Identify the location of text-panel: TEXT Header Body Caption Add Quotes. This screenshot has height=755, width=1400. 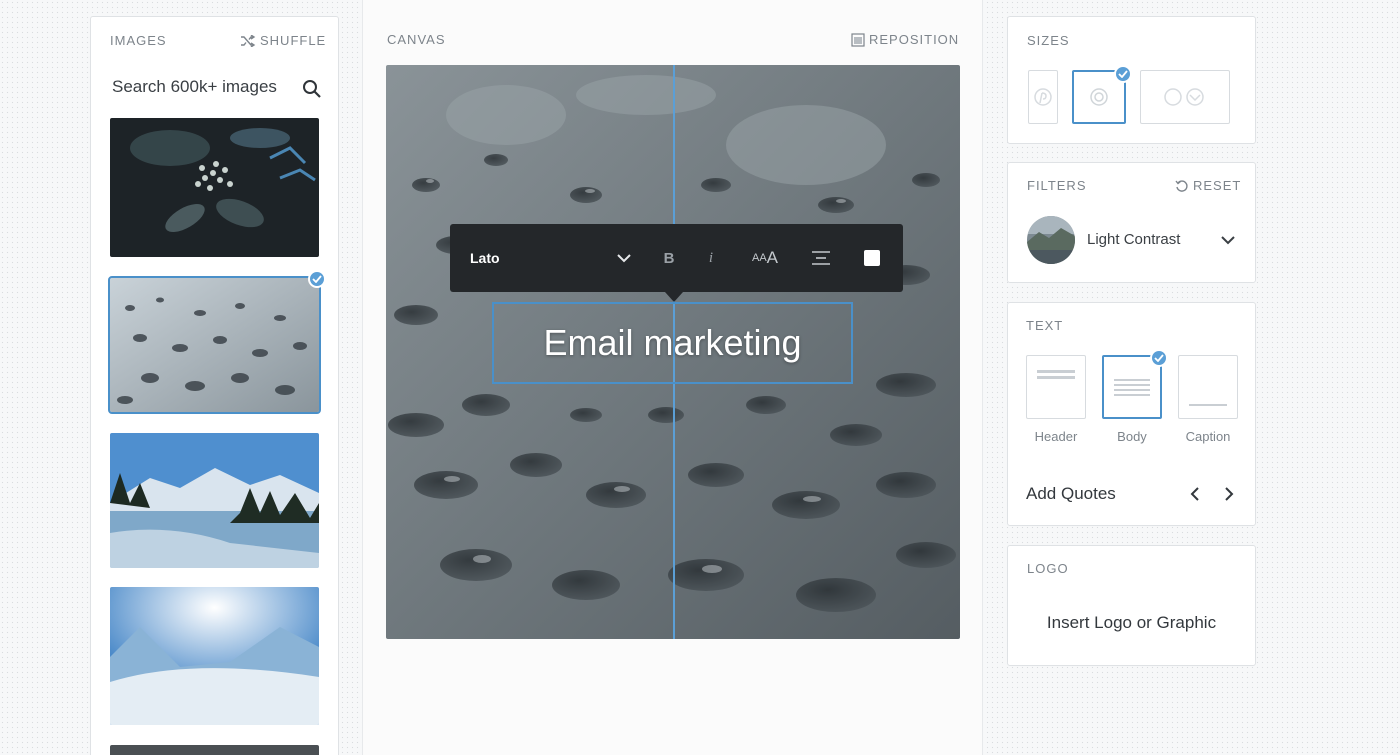
(1131, 414).